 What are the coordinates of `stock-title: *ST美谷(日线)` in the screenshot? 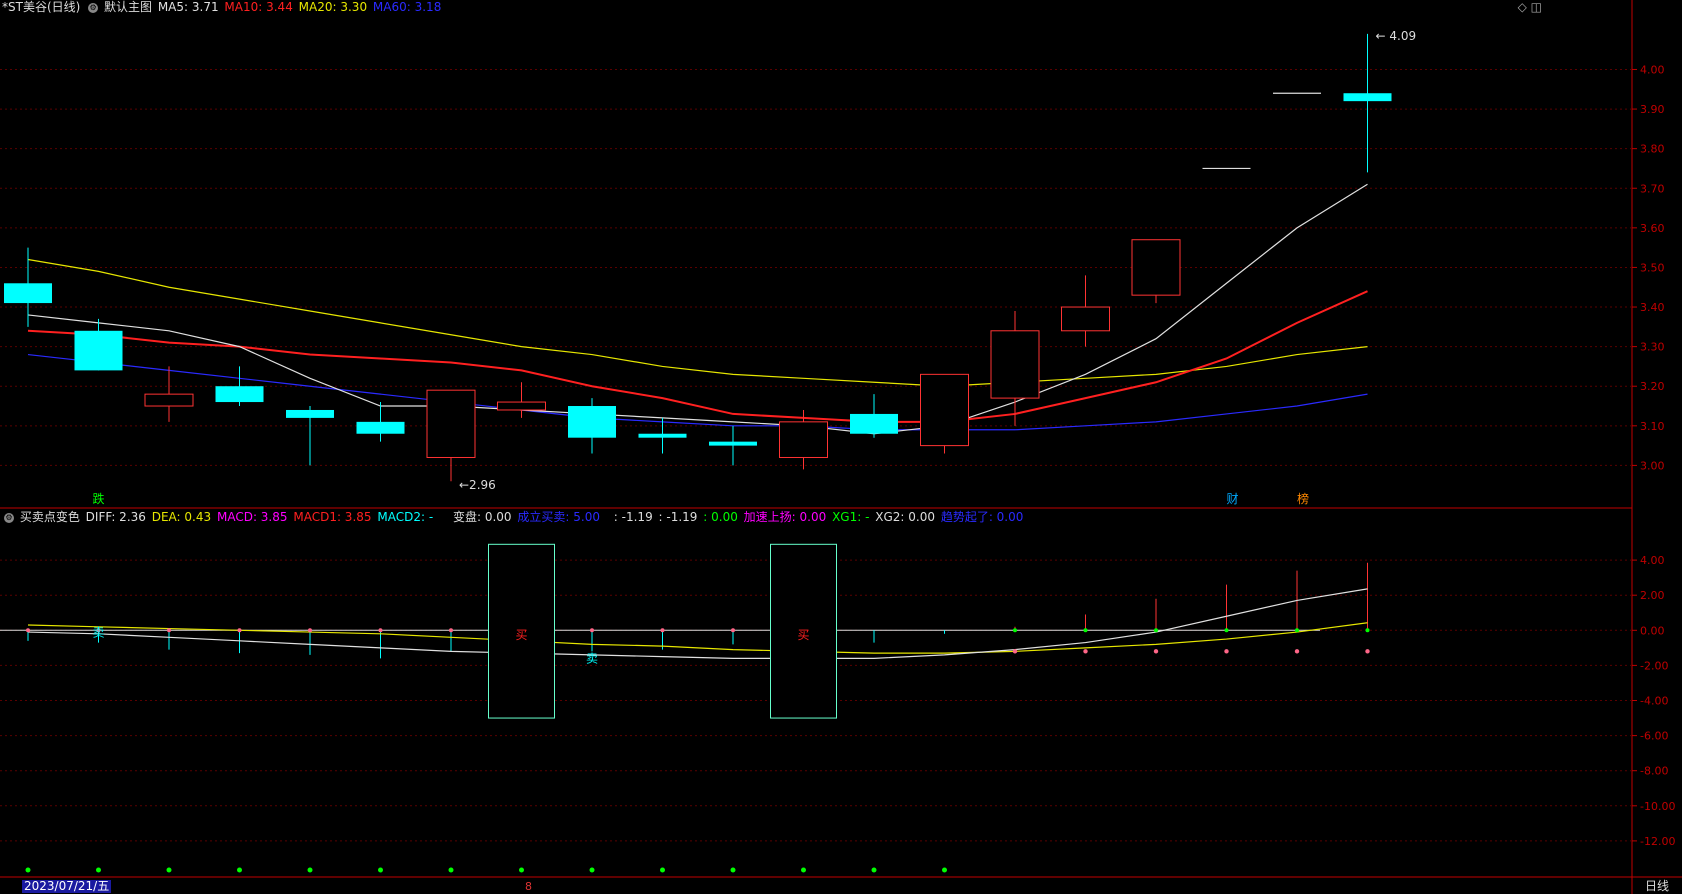 It's located at (41, 7).